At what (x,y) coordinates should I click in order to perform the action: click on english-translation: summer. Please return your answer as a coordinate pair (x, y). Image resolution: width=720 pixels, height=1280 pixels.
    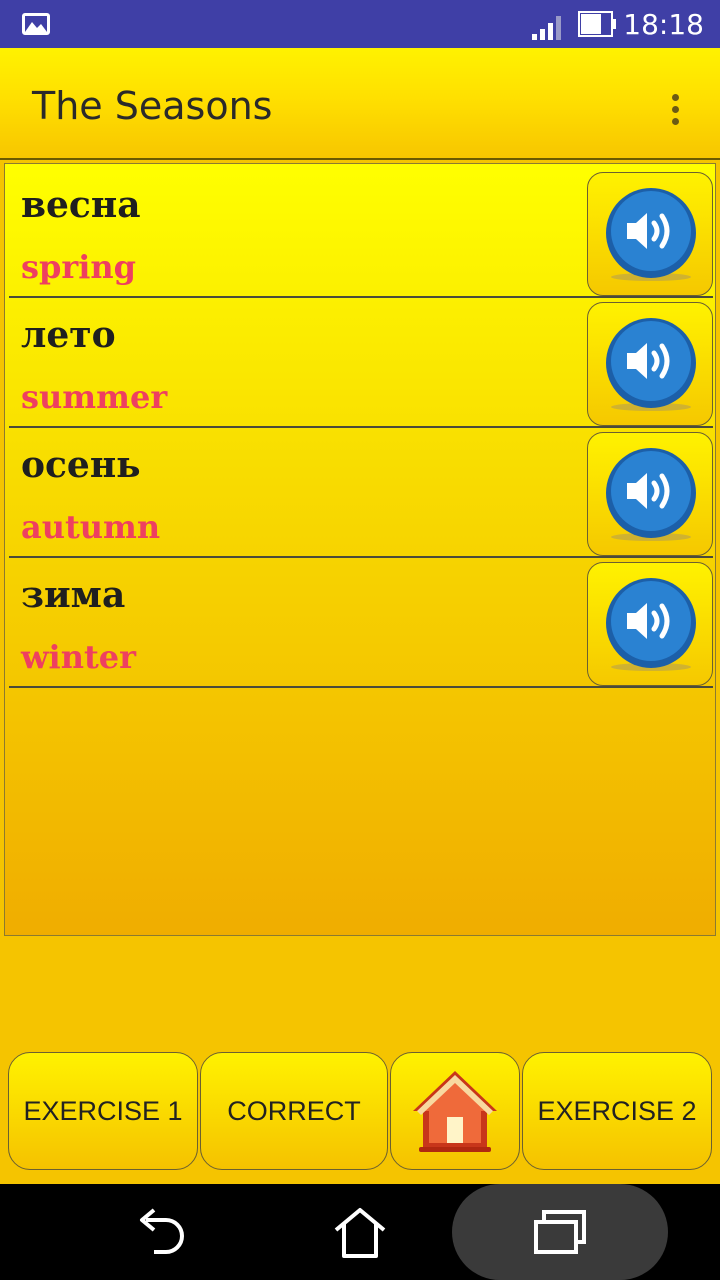
    Looking at the image, I should click on (94, 397).